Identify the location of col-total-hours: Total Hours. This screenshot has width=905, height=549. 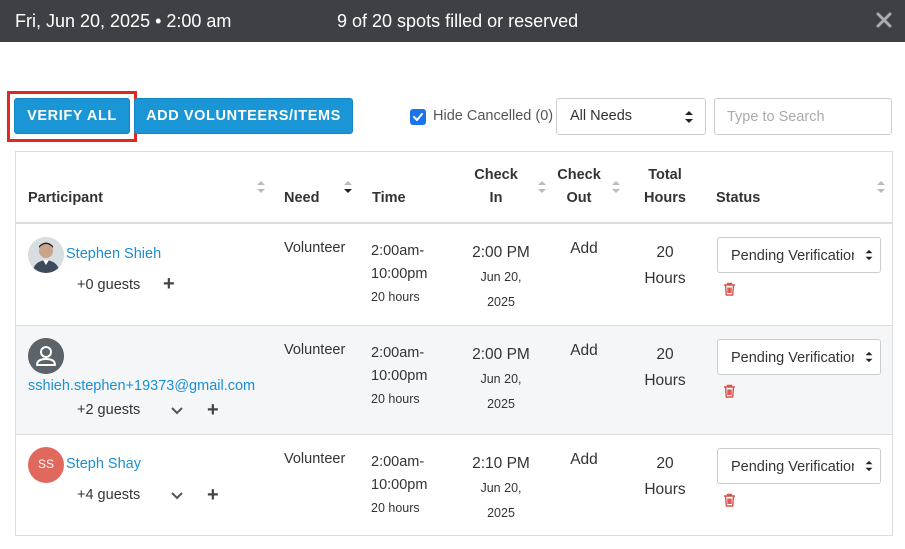
(665, 187).